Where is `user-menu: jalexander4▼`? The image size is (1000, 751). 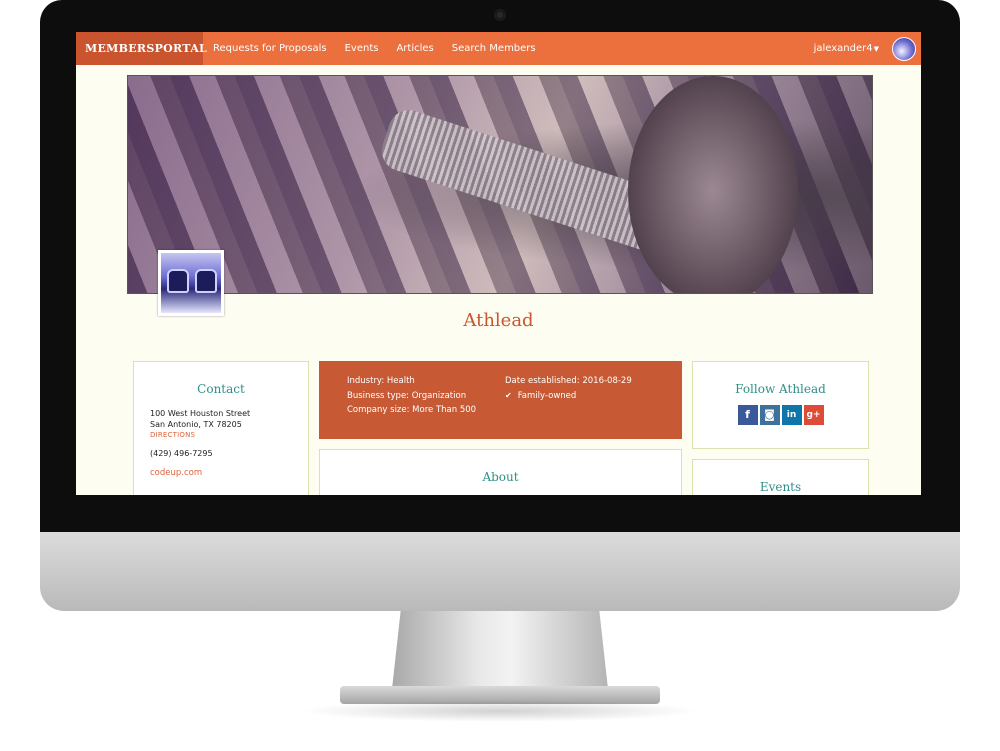 user-menu: jalexander4▼ is located at coordinates (846, 49).